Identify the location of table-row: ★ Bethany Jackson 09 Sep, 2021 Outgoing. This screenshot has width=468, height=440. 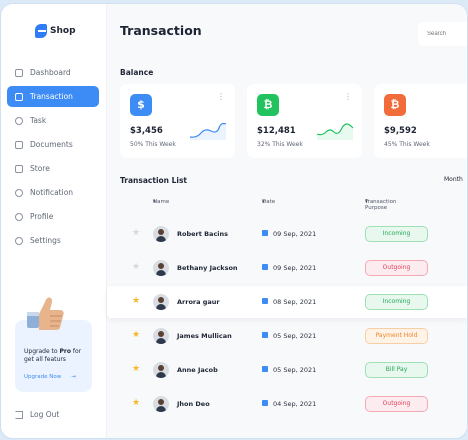
(287, 268).